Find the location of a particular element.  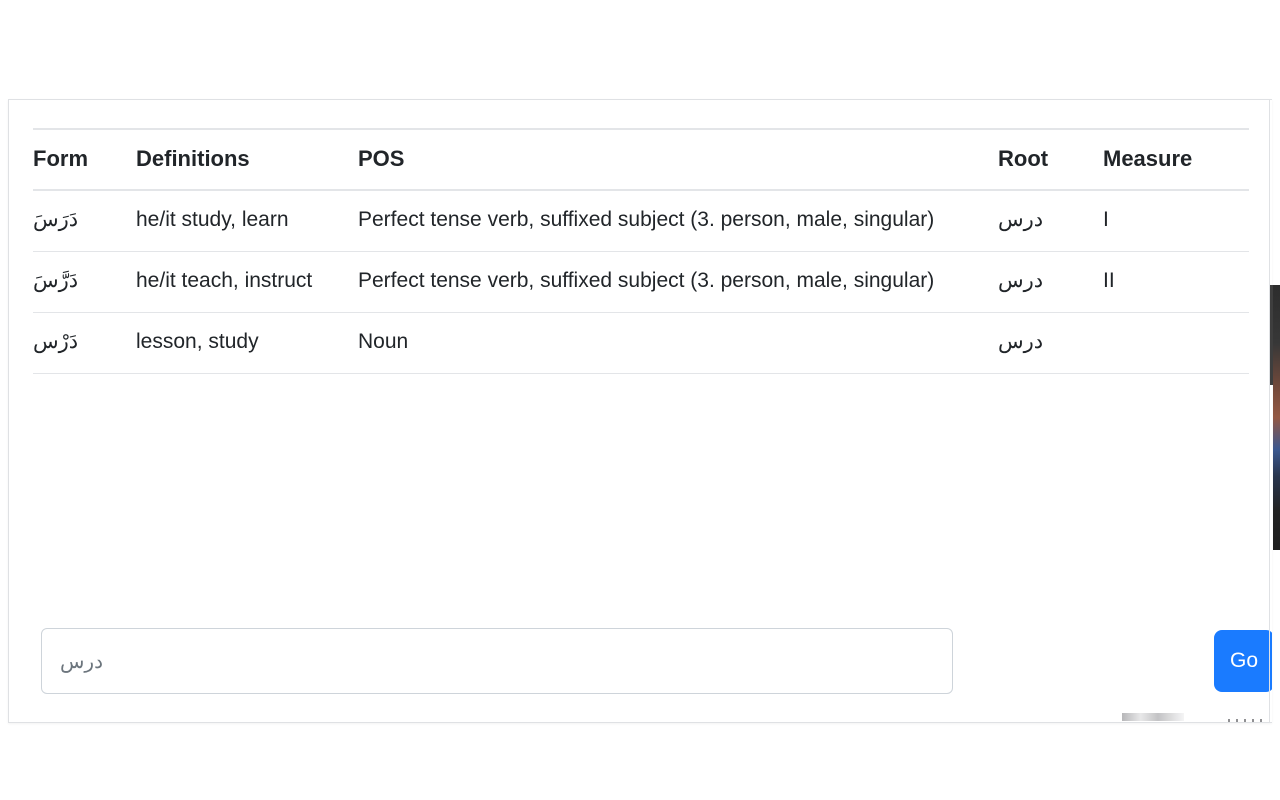

column-header-pos: POS is located at coordinates (678, 159).